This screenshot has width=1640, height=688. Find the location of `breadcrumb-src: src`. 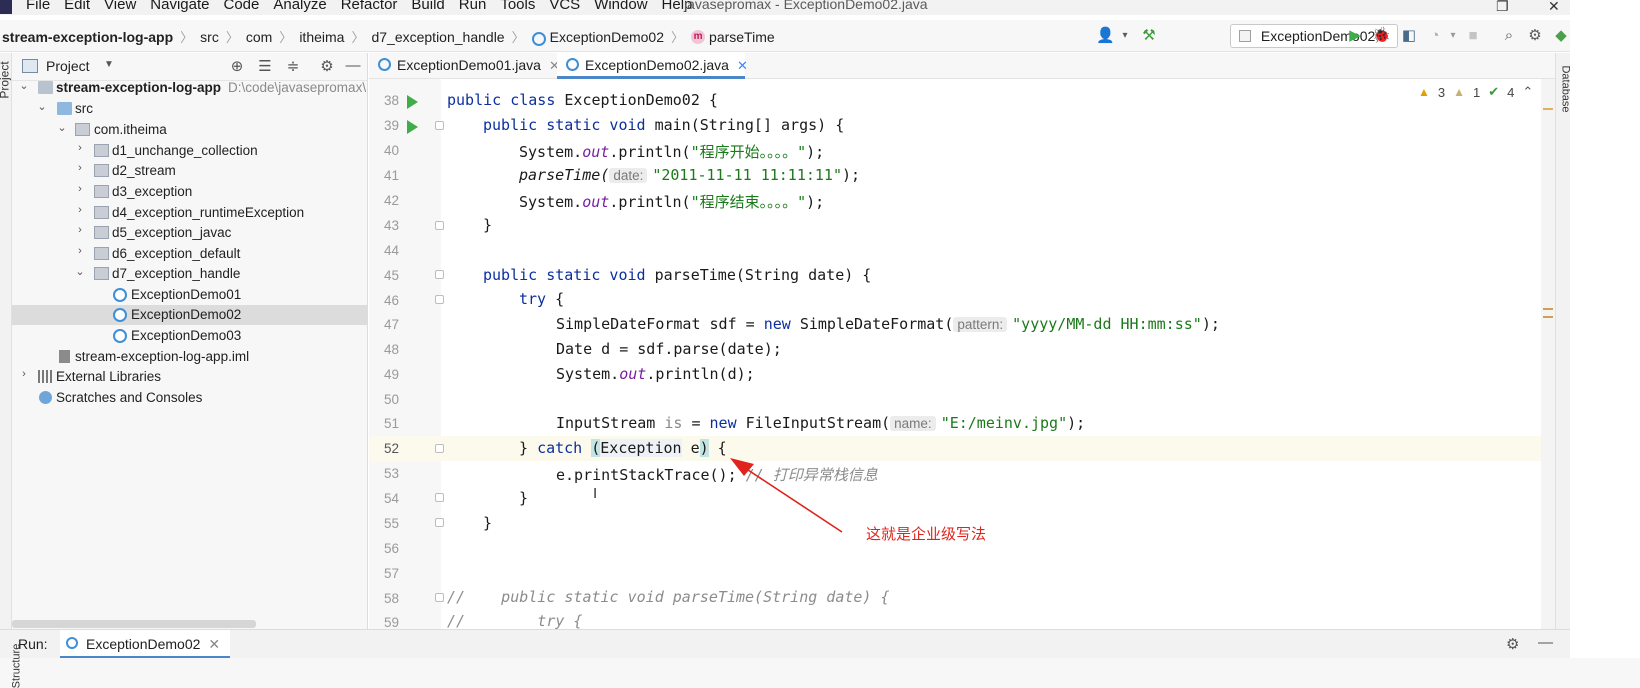

breadcrumb-src: src is located at coordinates (209, 37).